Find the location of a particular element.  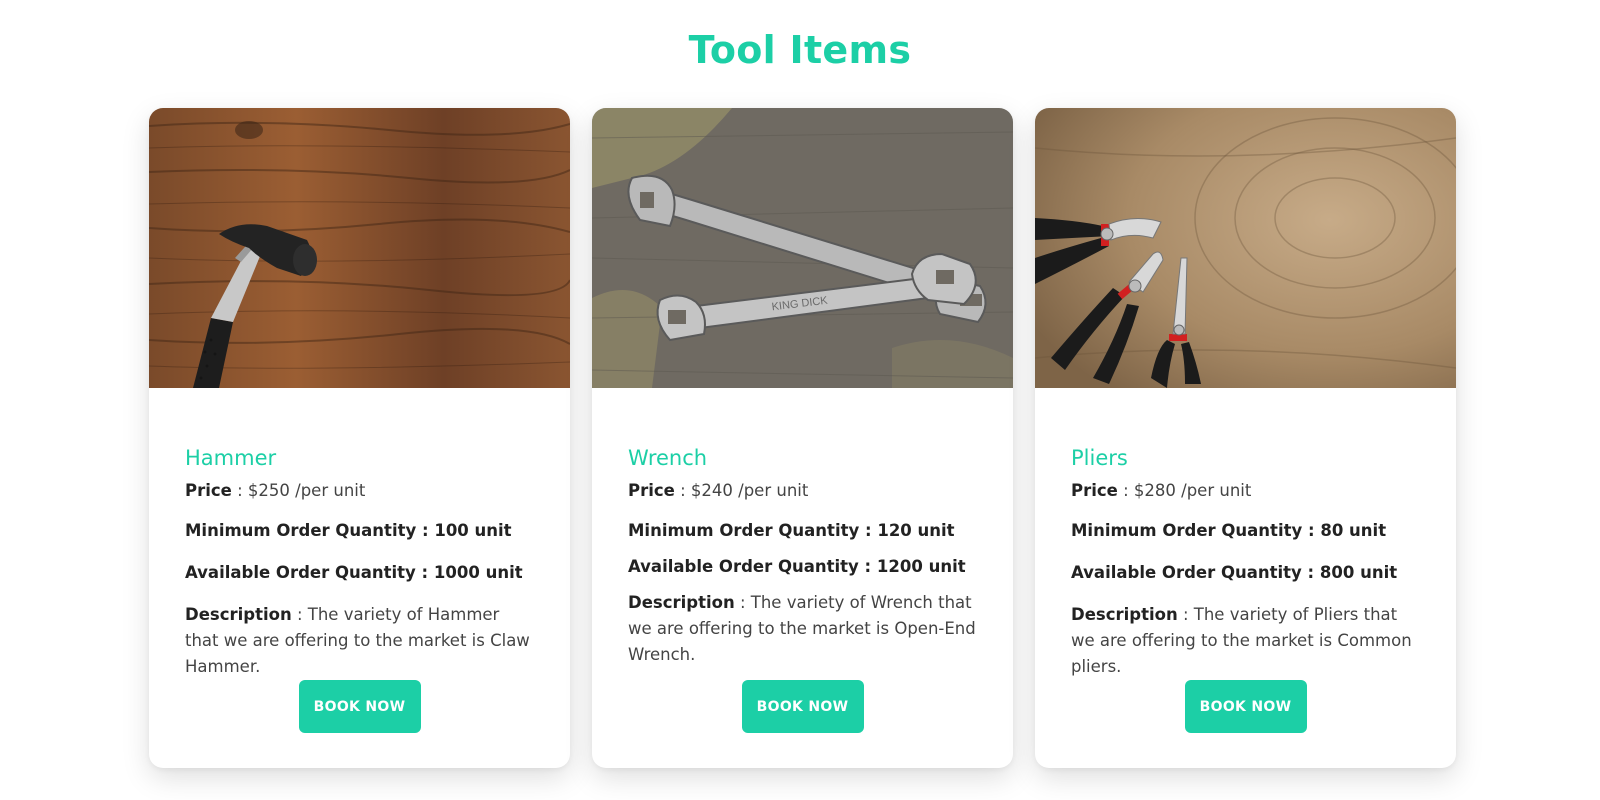

min-qty-row: Minimum Order Quantity : 120 unit is located at coordinates (802, 531).